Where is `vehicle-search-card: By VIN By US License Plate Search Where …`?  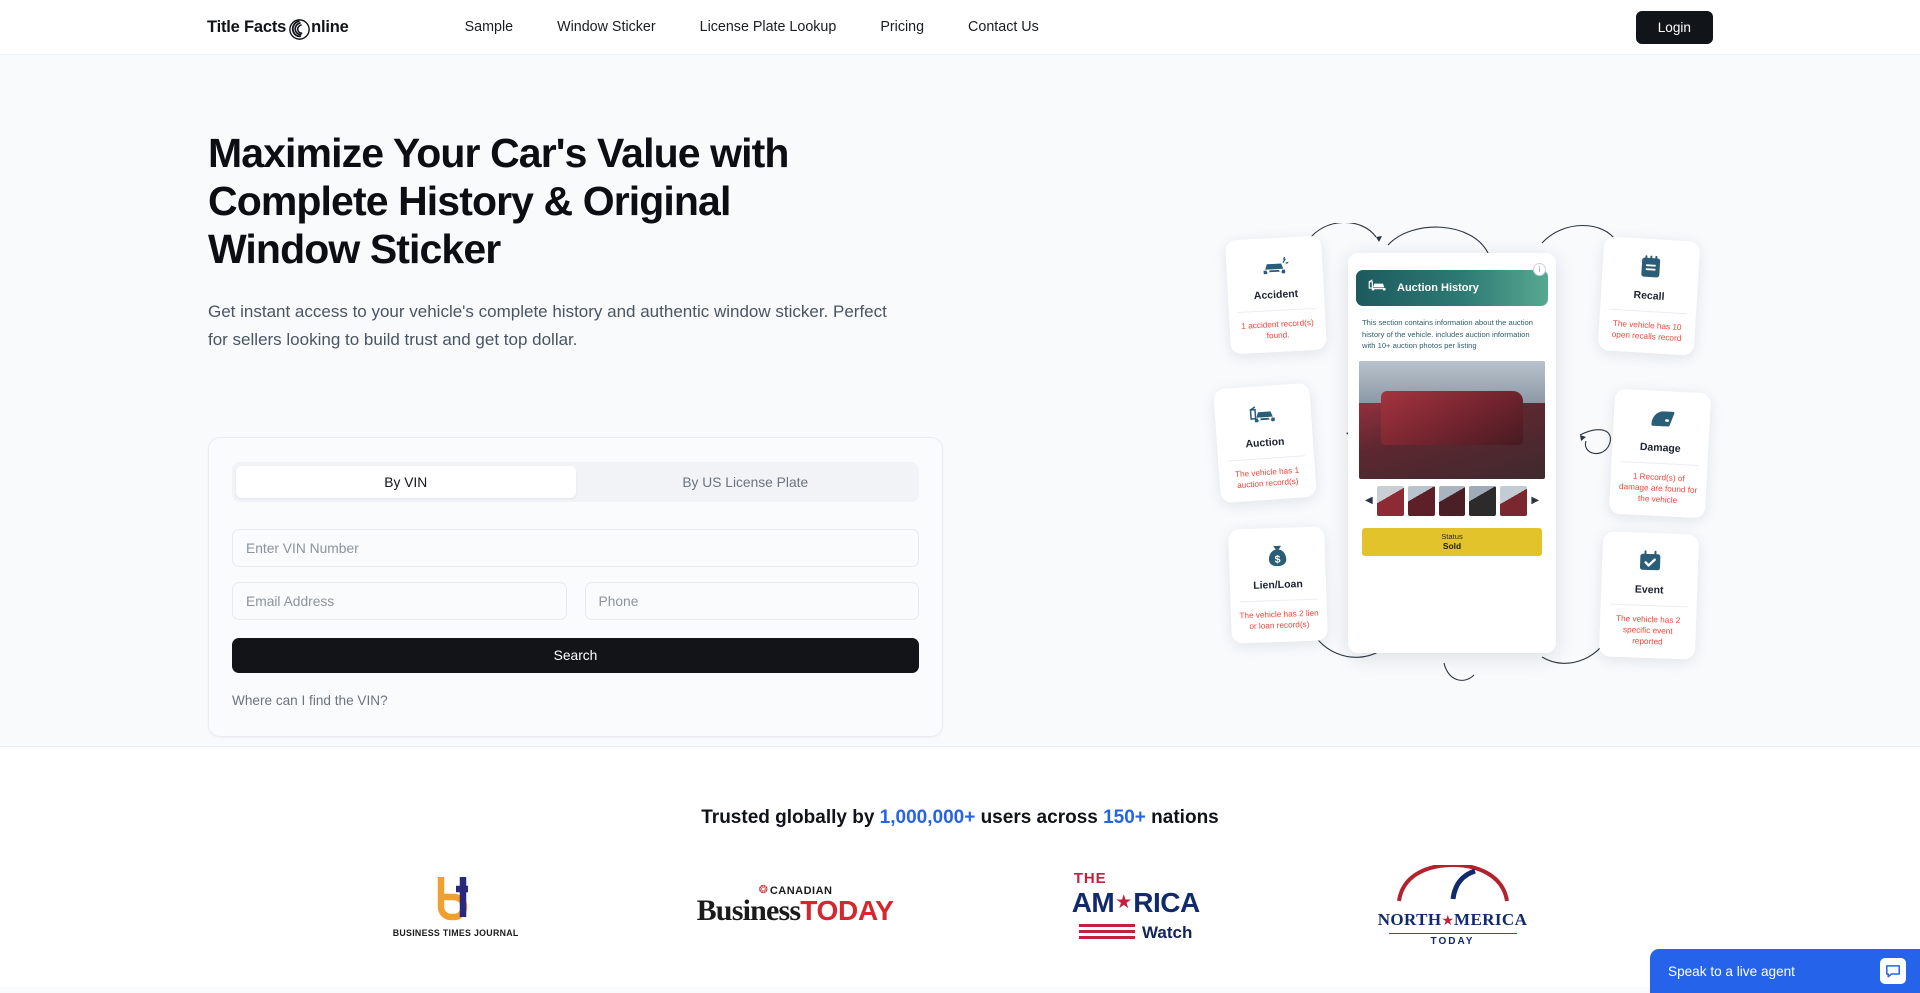
vehicle-search-card: By VIN By US License Plate Search Where … is located at coordinates (575, 587).